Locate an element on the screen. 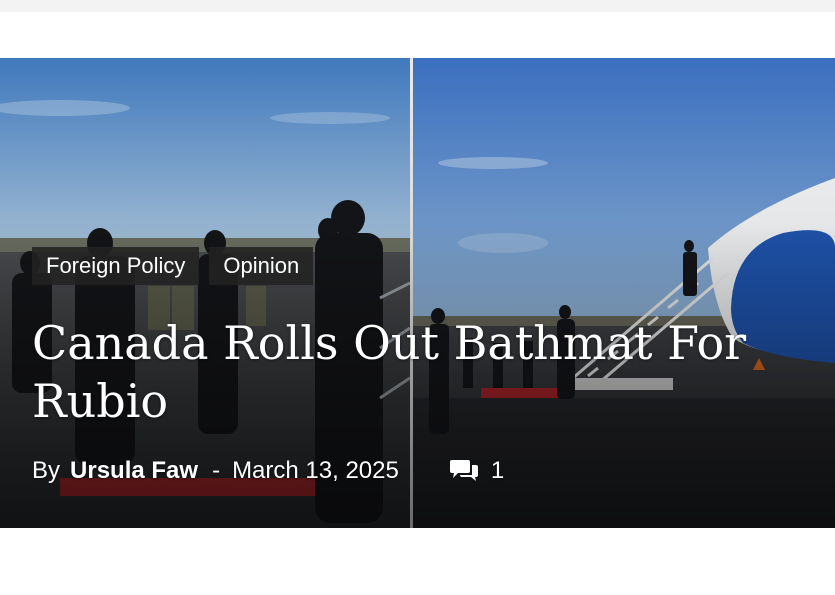  comments-link: 1 is located at coordinates (476, 471).